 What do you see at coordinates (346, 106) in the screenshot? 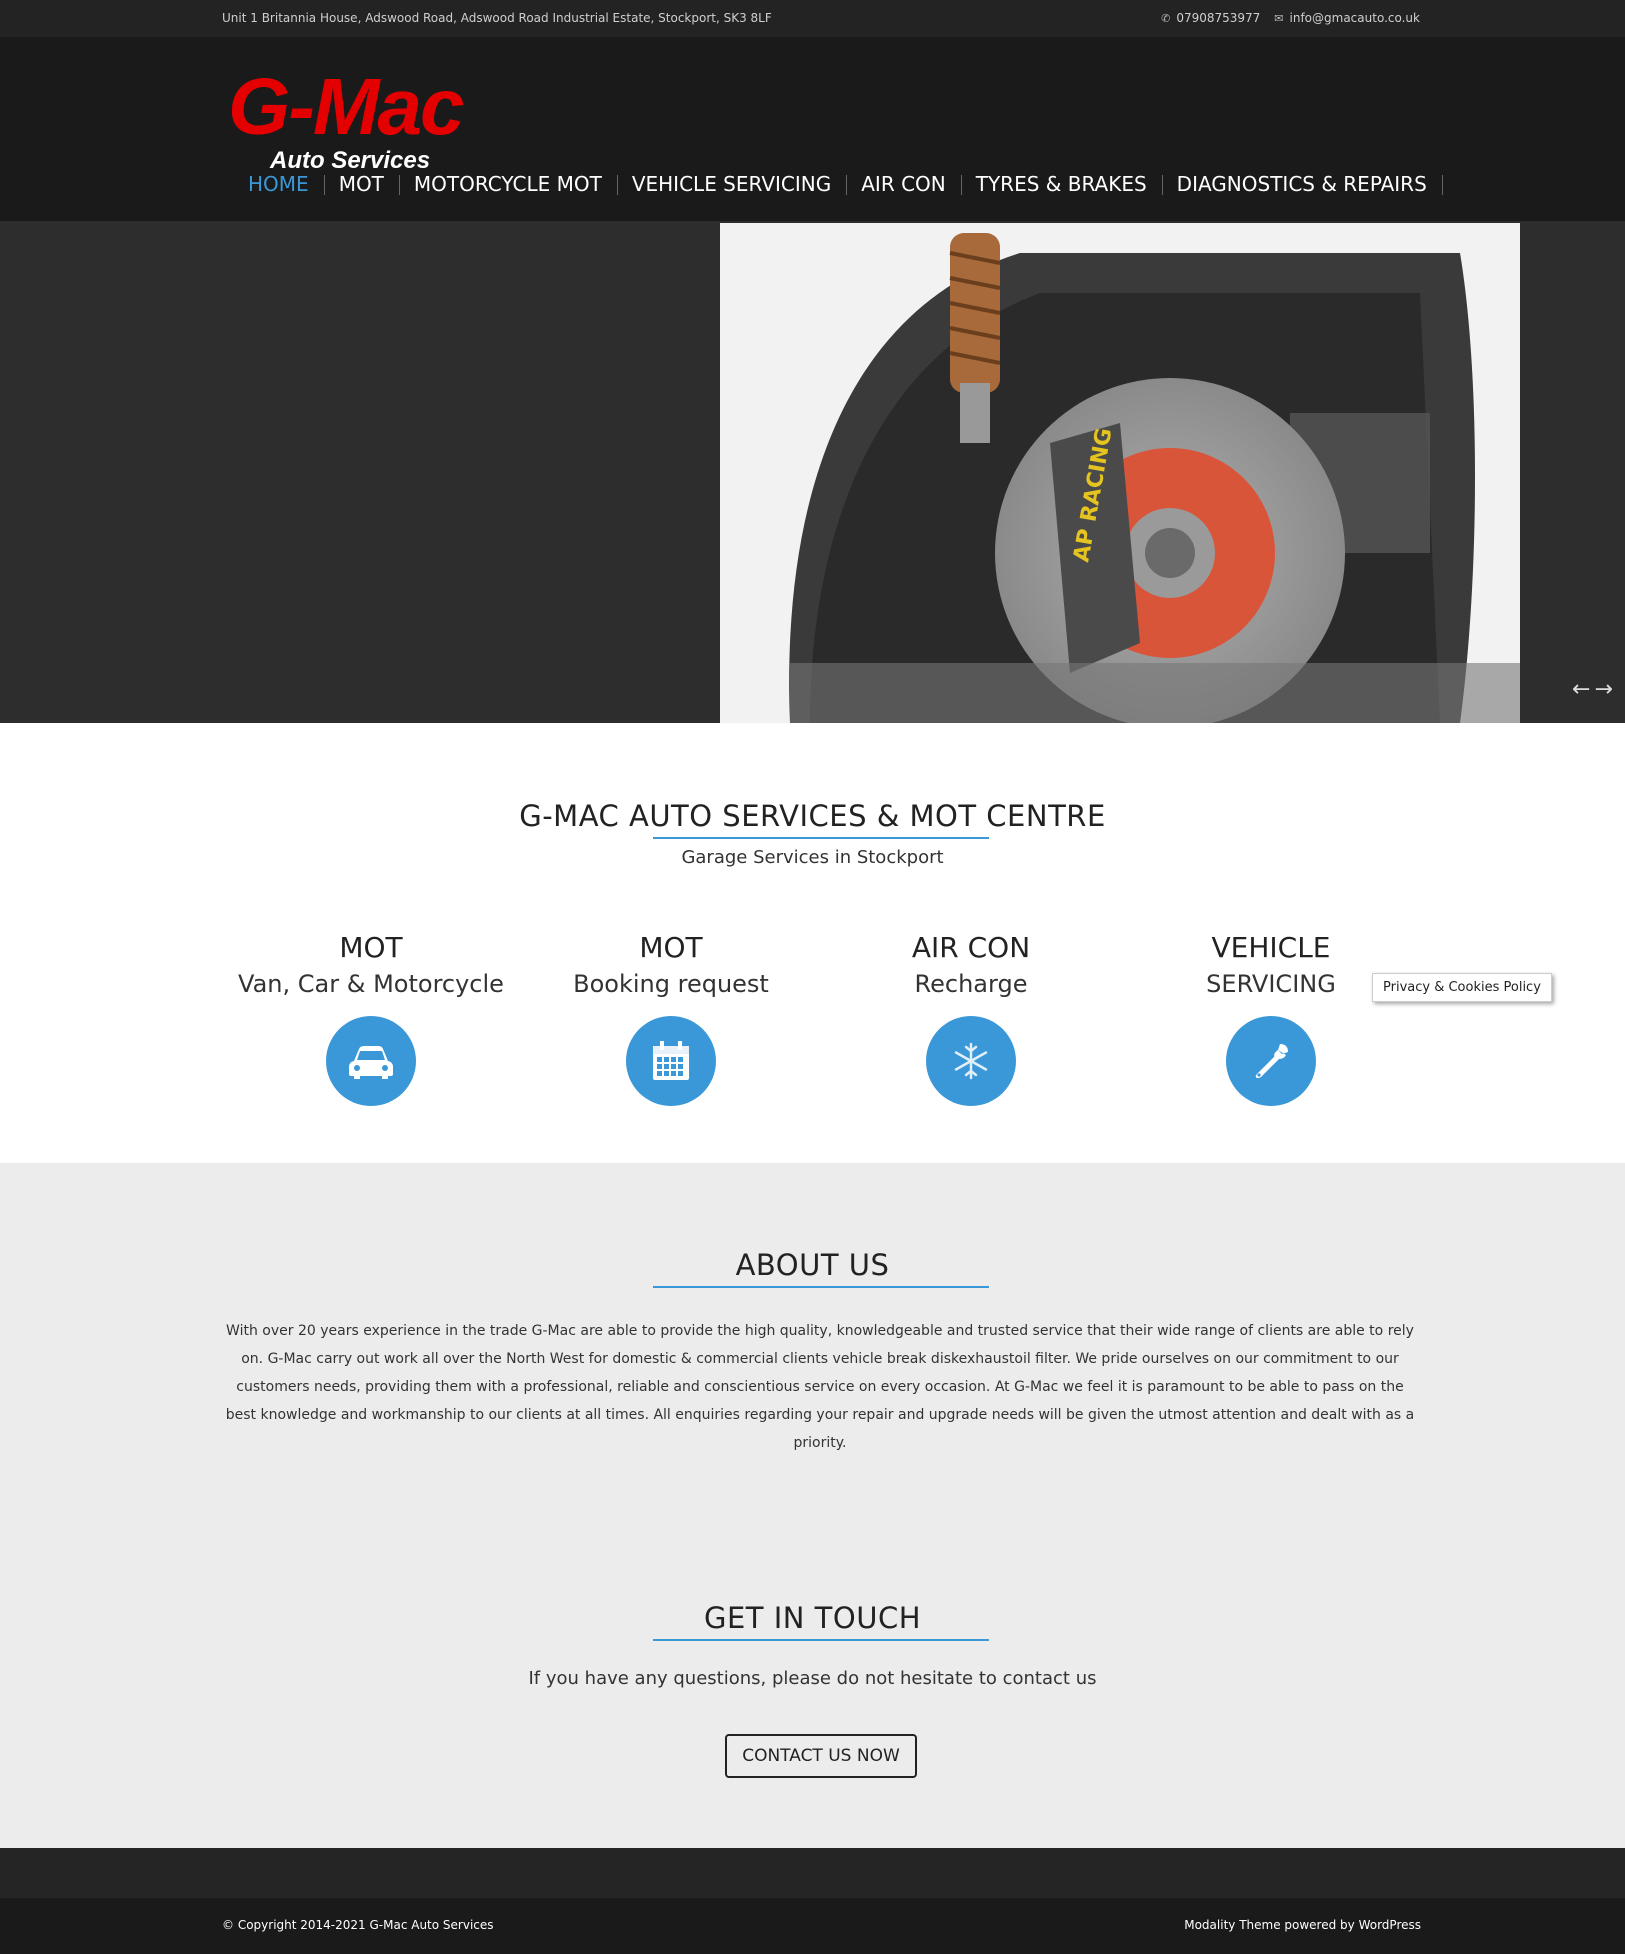
I see `logo-main-text: G-Mac` at bounding box center [346, 106].